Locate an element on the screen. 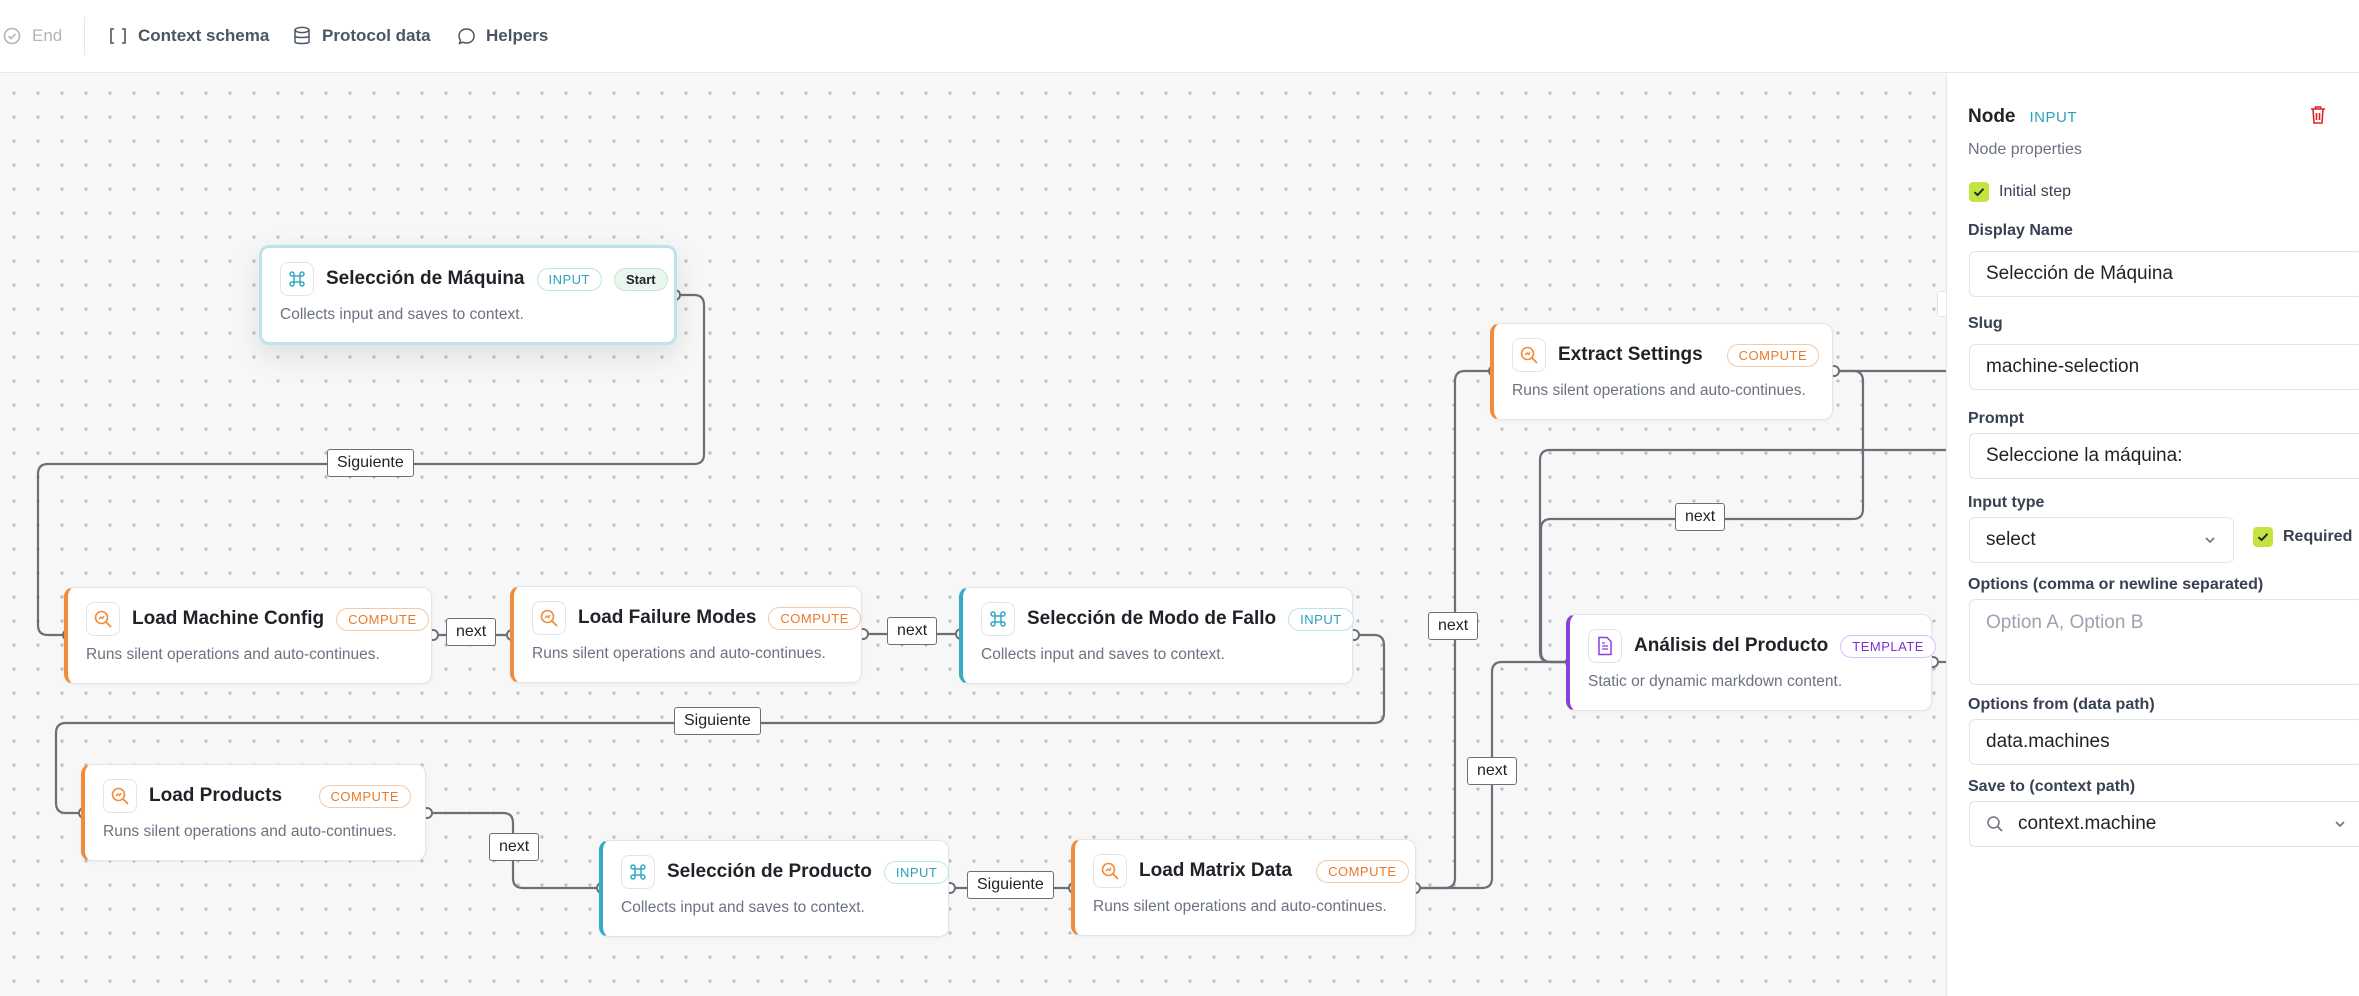 Image resolution: width=2359 pixels, height=996 pixels. panel-header: Node INPUT is located at coordinates (2022, 117).